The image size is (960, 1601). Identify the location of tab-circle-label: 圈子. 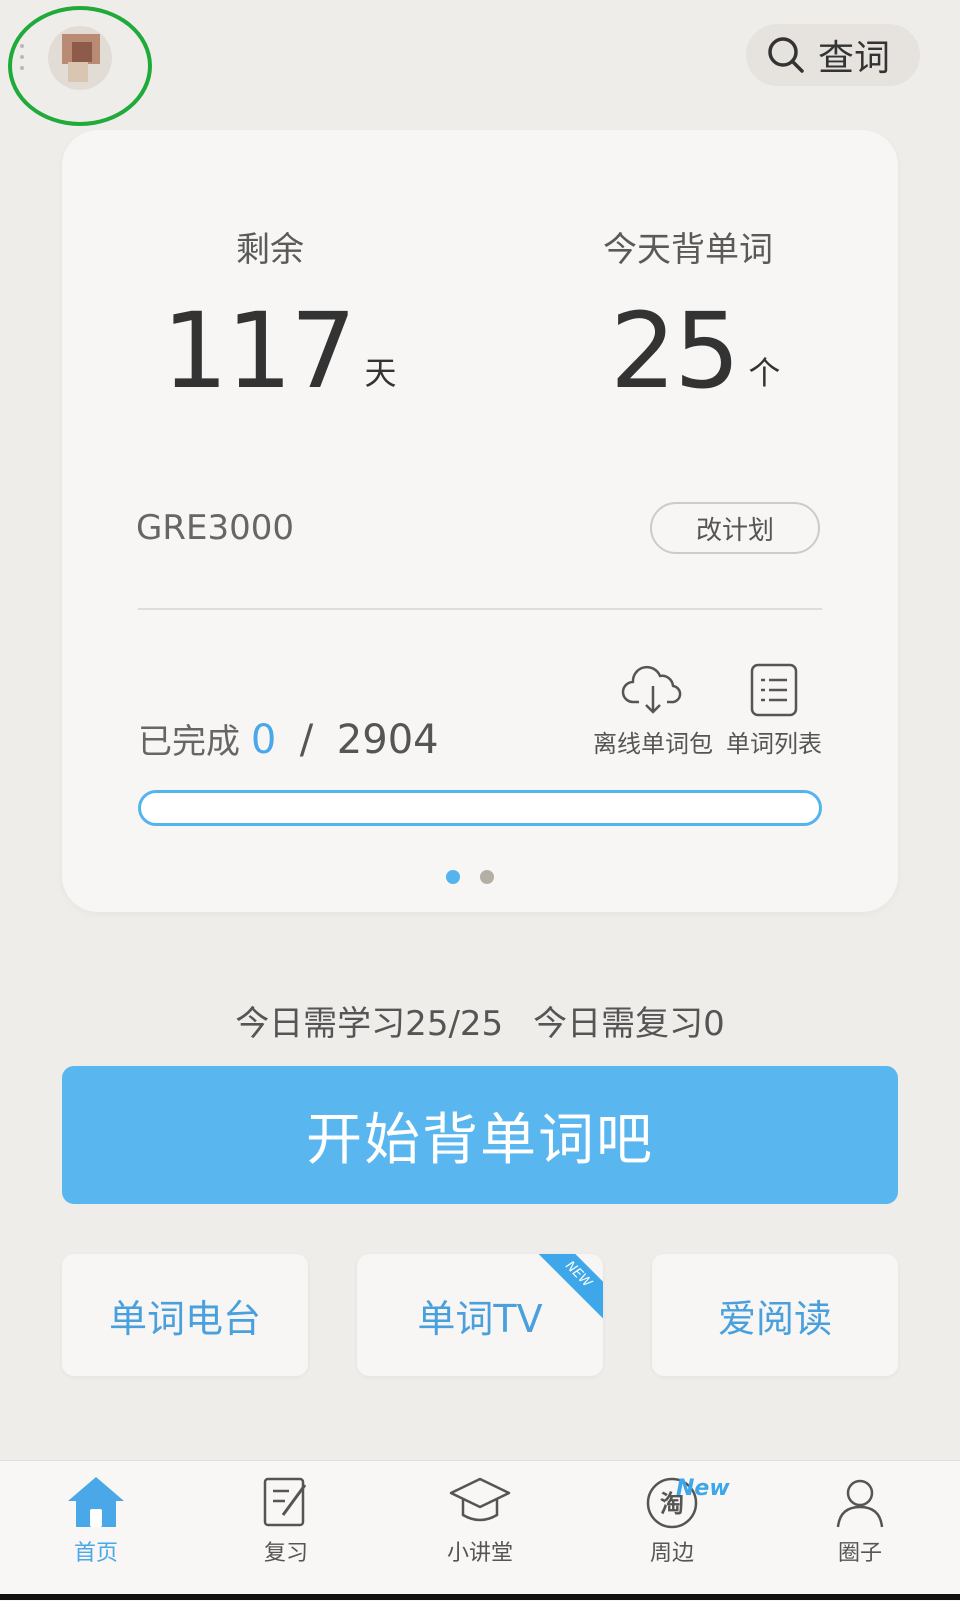
(859, 1553).